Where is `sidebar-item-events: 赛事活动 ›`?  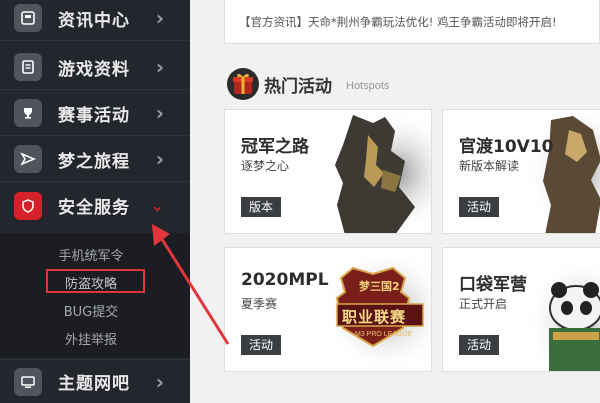
sidebar-item-events: 赛事活动 › is located at coordinates (95, 113).